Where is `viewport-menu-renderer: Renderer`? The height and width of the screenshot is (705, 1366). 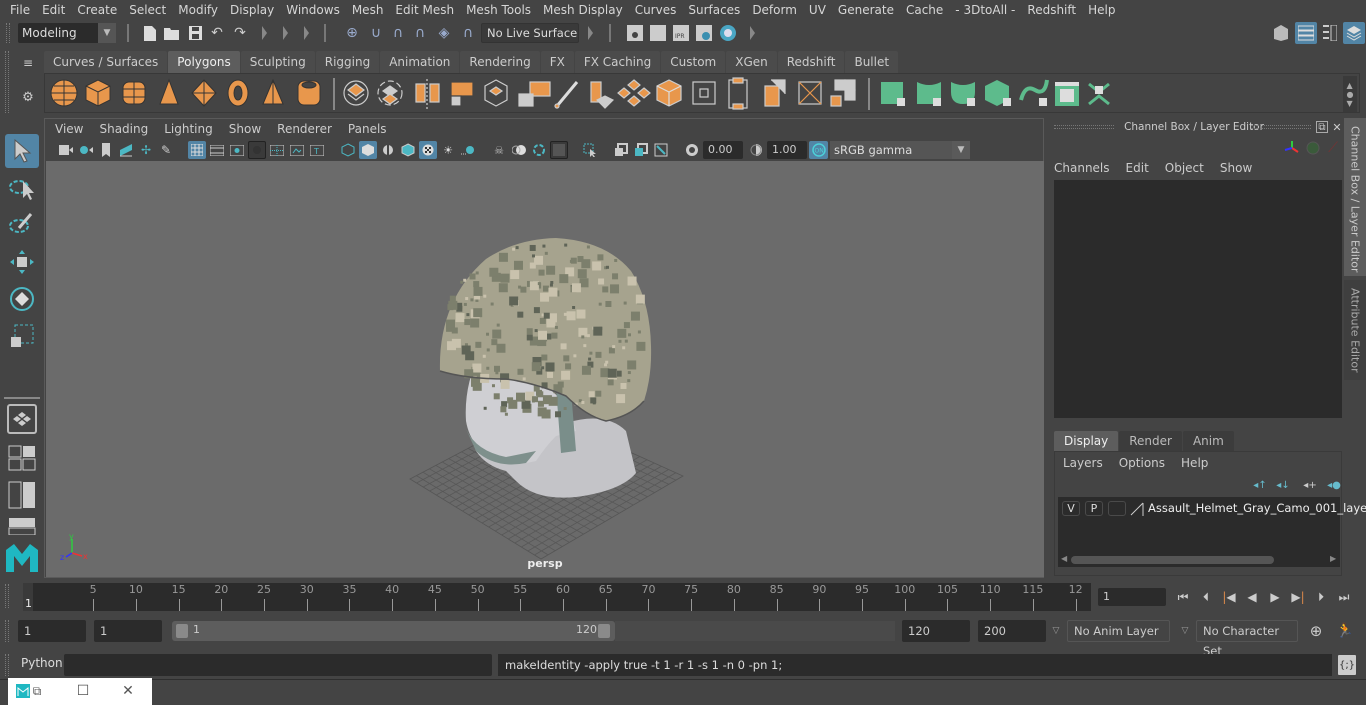 viewport-menu-renderer: Renderer is located at coordinates (304, 129).